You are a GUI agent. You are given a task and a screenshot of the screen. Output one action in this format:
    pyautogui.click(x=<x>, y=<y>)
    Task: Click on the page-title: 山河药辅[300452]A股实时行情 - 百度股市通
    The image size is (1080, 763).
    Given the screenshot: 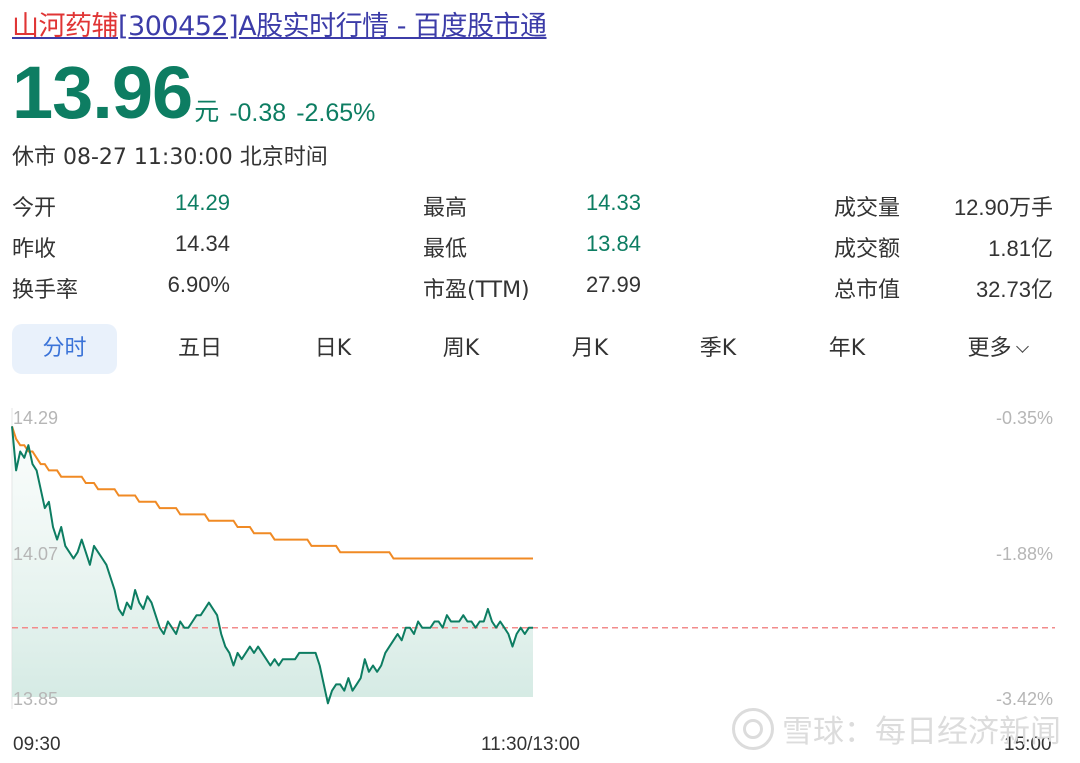 What is the action you would take?
    pyautogui.click(x=279, y=23)
    